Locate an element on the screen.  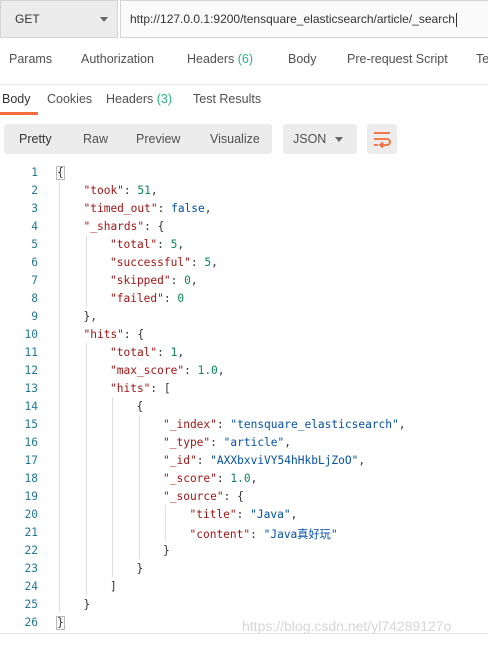
response-tab-test-results: Test Results is located at coordinates (227, 99).